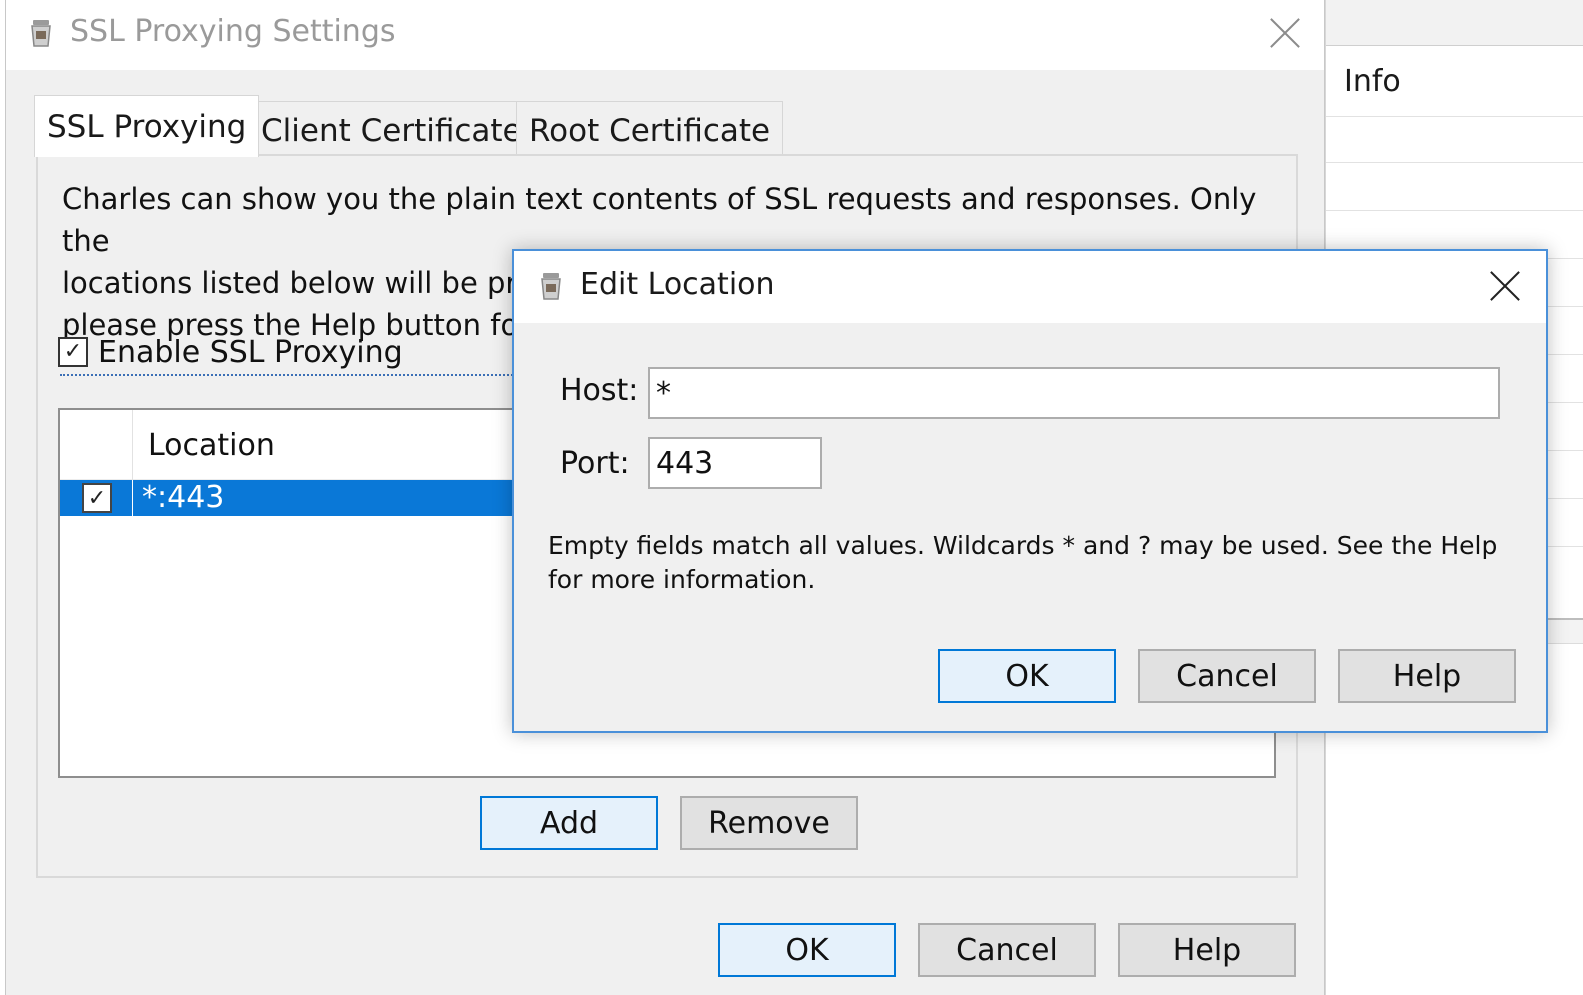 The image size is (1583, 995). Describe the element at coordinates (677, 284) in the screenshot. I see `edit-dialog-title: Edit Location` at that location.